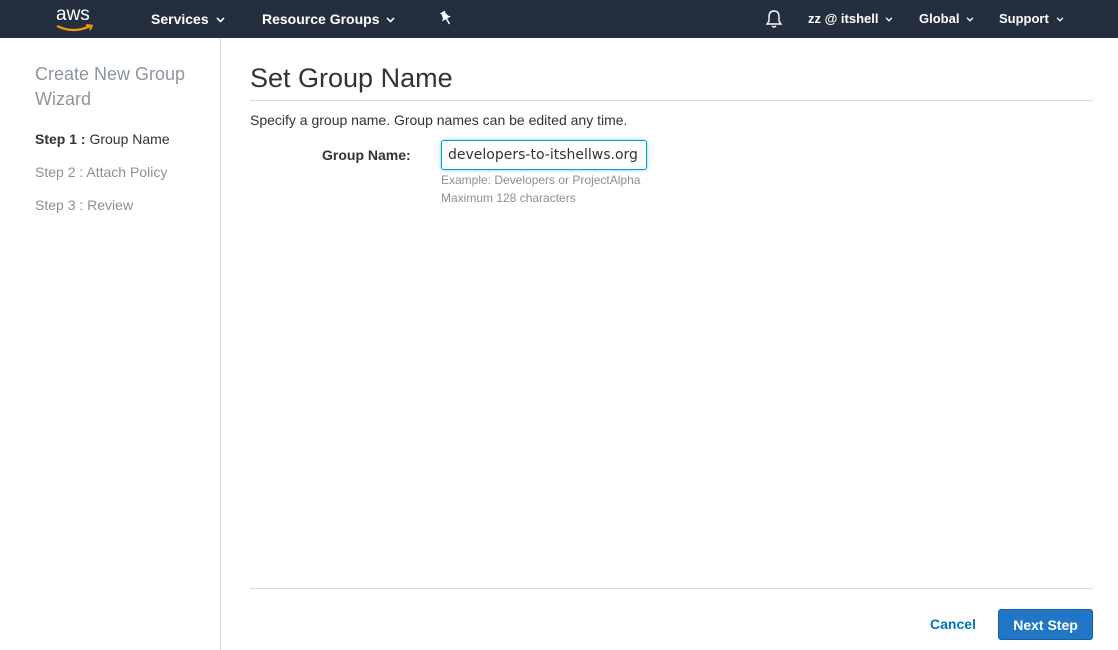 Image resolution: width=1118 pixels, height=650 pixels. Describe the element at coordinates (544, 155) in the screenshot. I see `group-name-input` at that location.